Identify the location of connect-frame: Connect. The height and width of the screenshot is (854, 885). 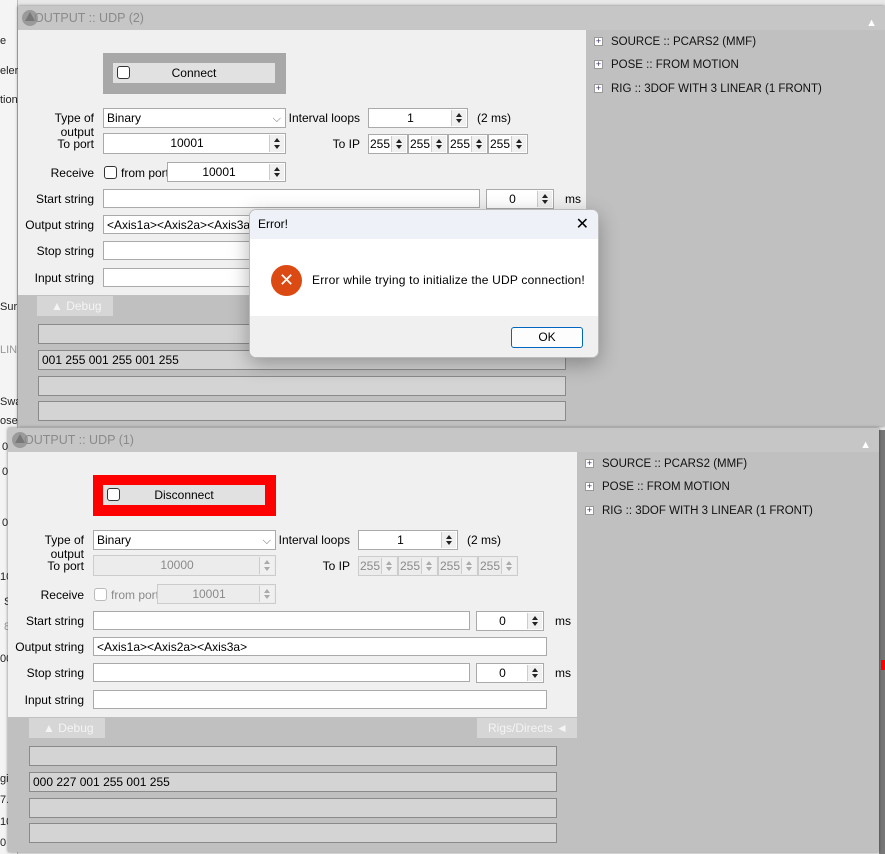
(194, 73).